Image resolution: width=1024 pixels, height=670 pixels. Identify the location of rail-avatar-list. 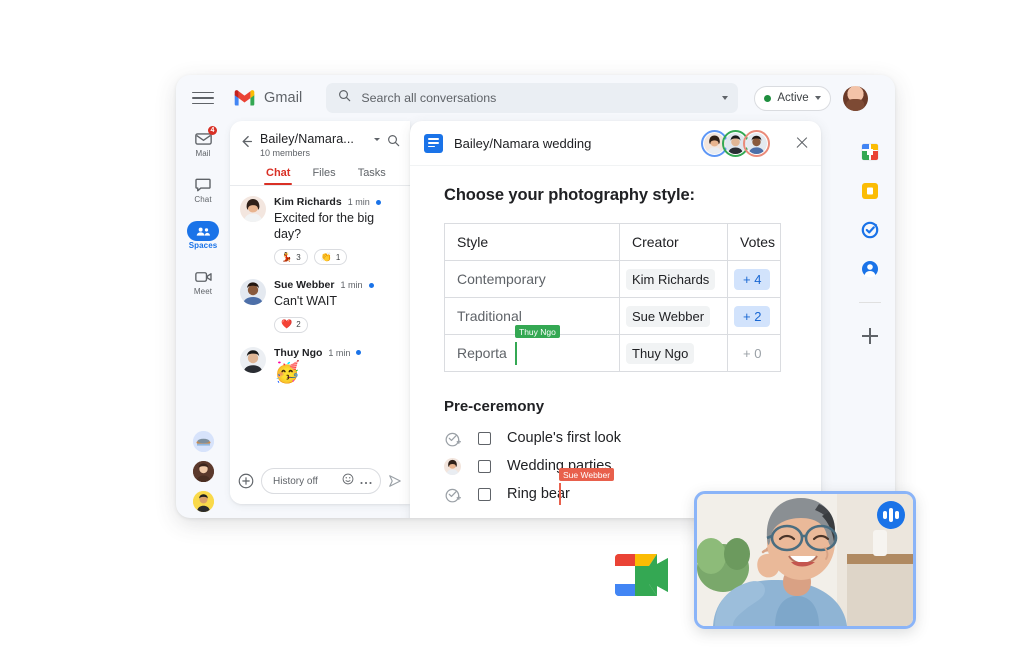
(203, 471).